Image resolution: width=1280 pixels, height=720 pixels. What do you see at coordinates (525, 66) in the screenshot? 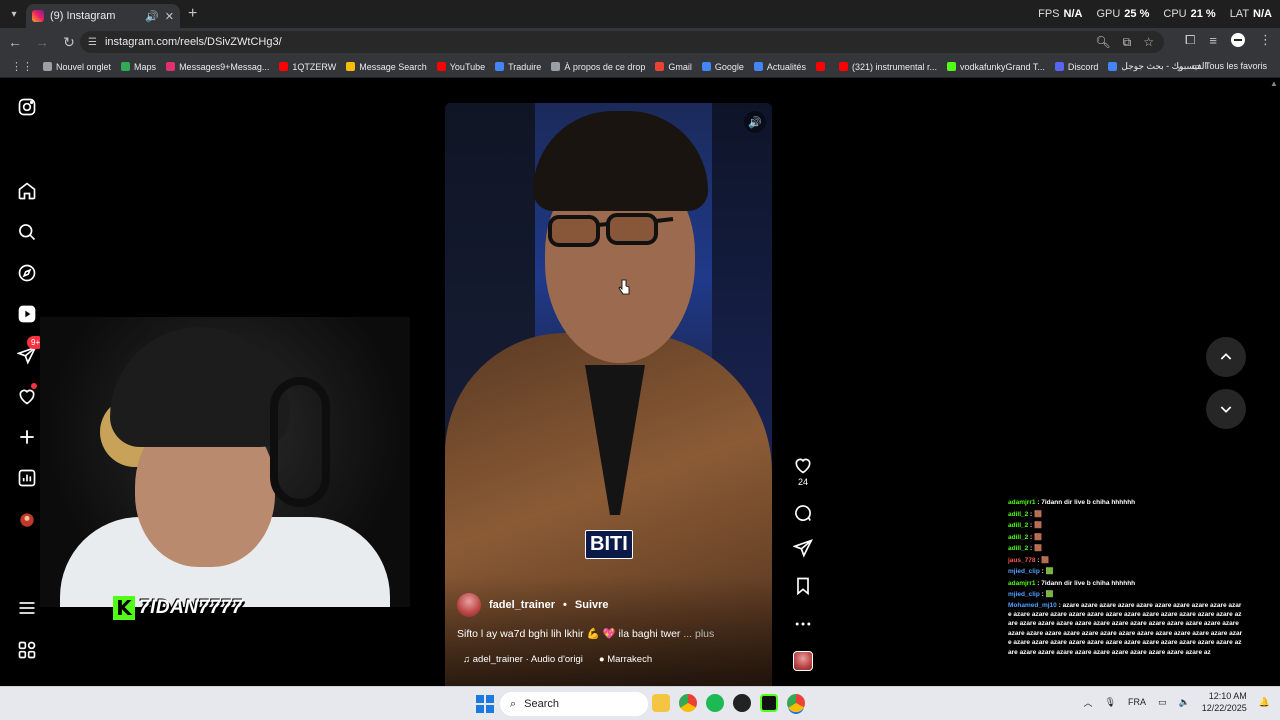
I see `bookmark-label: Traduire` at bounding box center [525, 66].